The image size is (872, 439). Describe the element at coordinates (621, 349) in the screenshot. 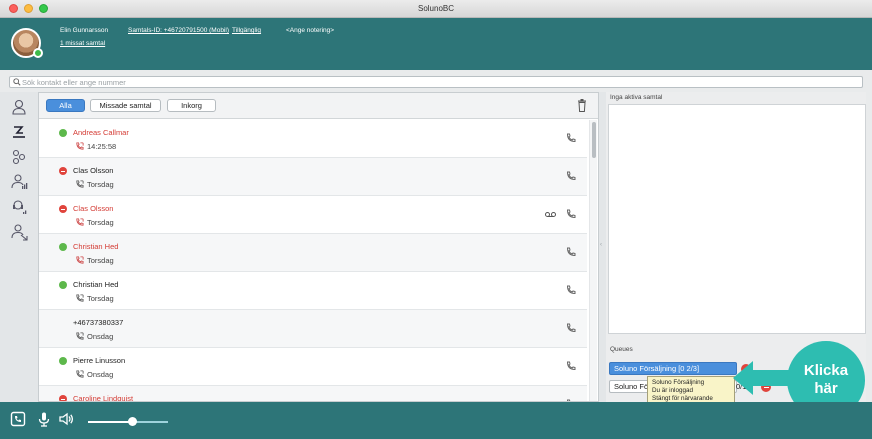

I see `queues-label: Queues` at that location.